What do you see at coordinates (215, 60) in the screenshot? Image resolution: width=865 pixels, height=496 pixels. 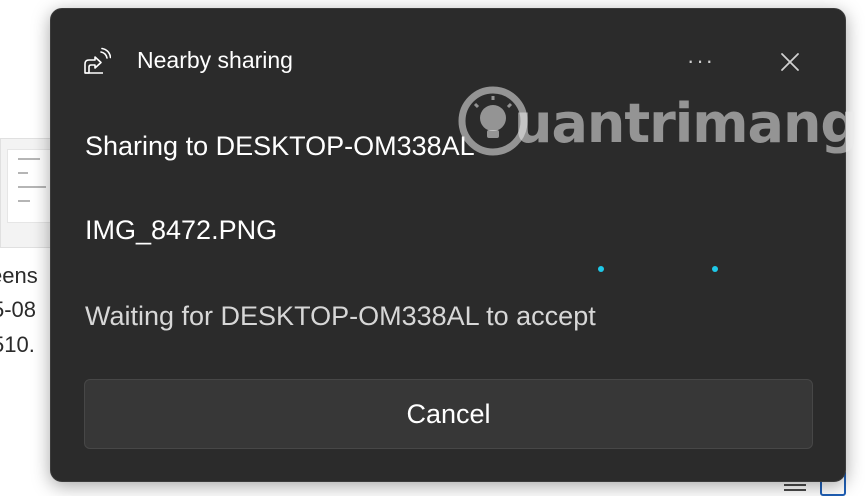 I see `dialog-title: Nearby sharing` at bounding box center [215, 60].